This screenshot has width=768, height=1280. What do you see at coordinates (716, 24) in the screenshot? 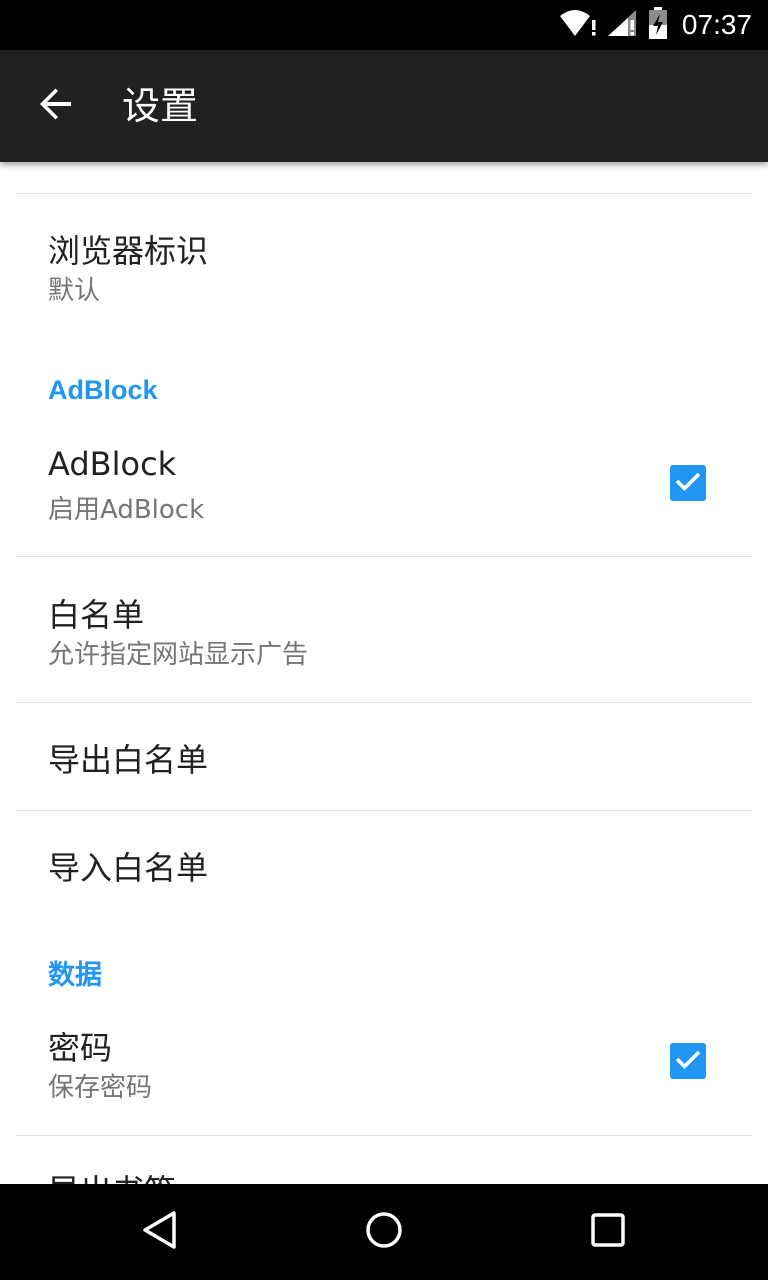
I see `status-time: 07:37` at bounding box center [716, 24].